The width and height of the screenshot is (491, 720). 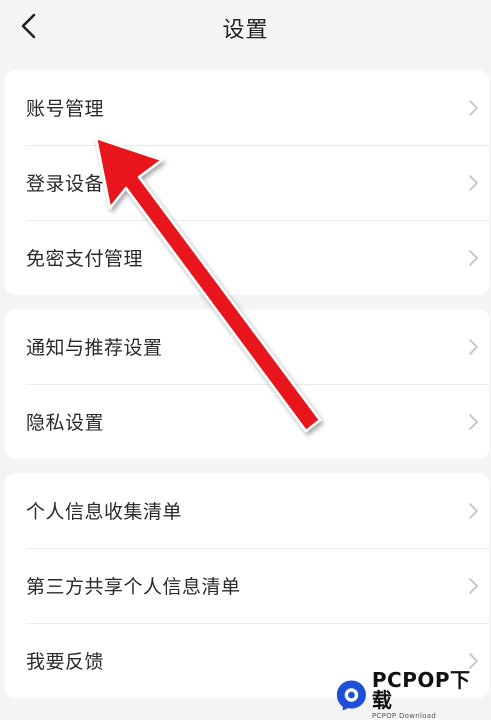 I want to click on header-bar: 设置, so click(x=245, y=28).